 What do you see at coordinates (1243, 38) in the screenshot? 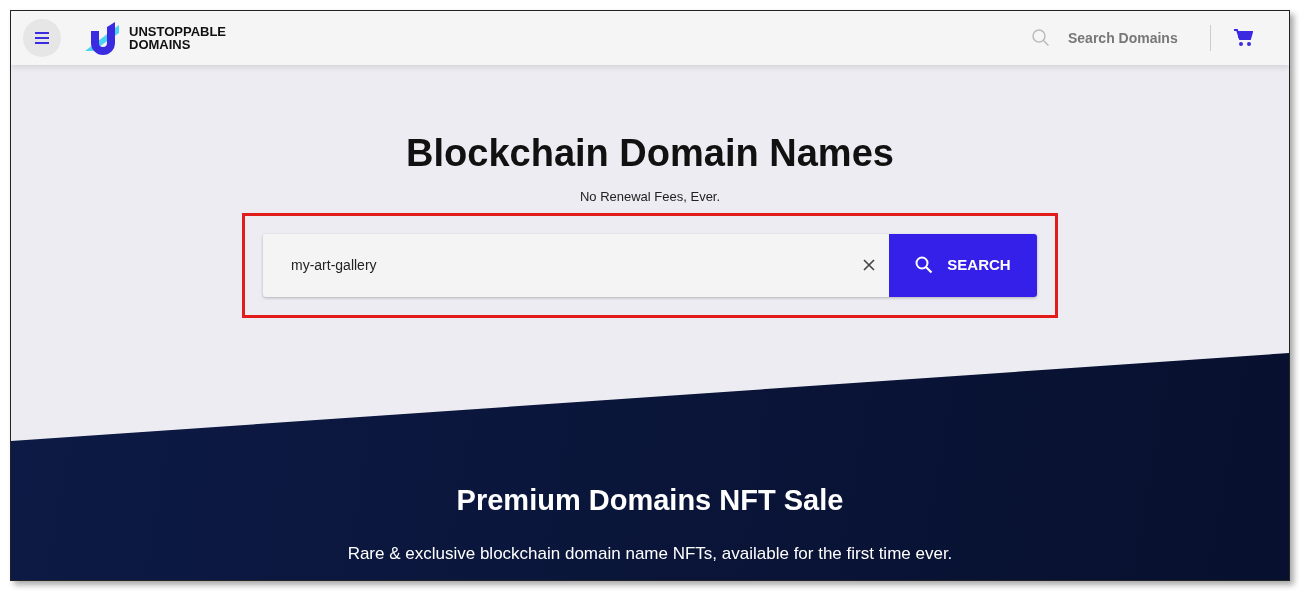
I see `cart-icon` at bounding box center [1243, 38].